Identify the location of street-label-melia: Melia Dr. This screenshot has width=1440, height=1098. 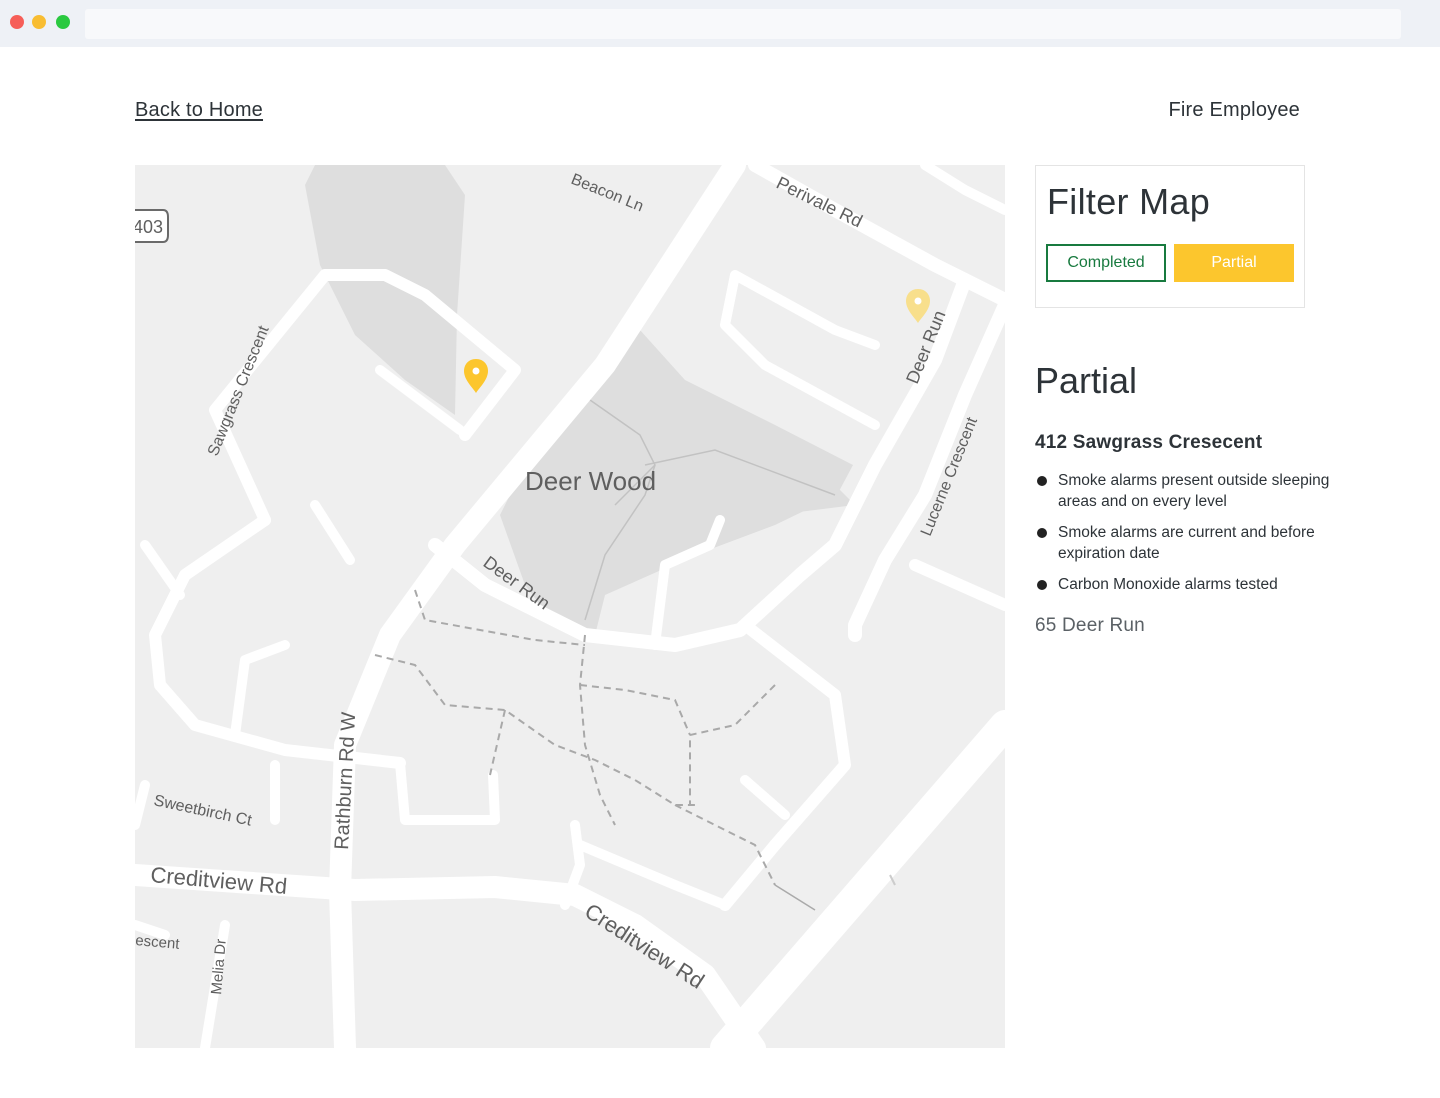
(219, 966).